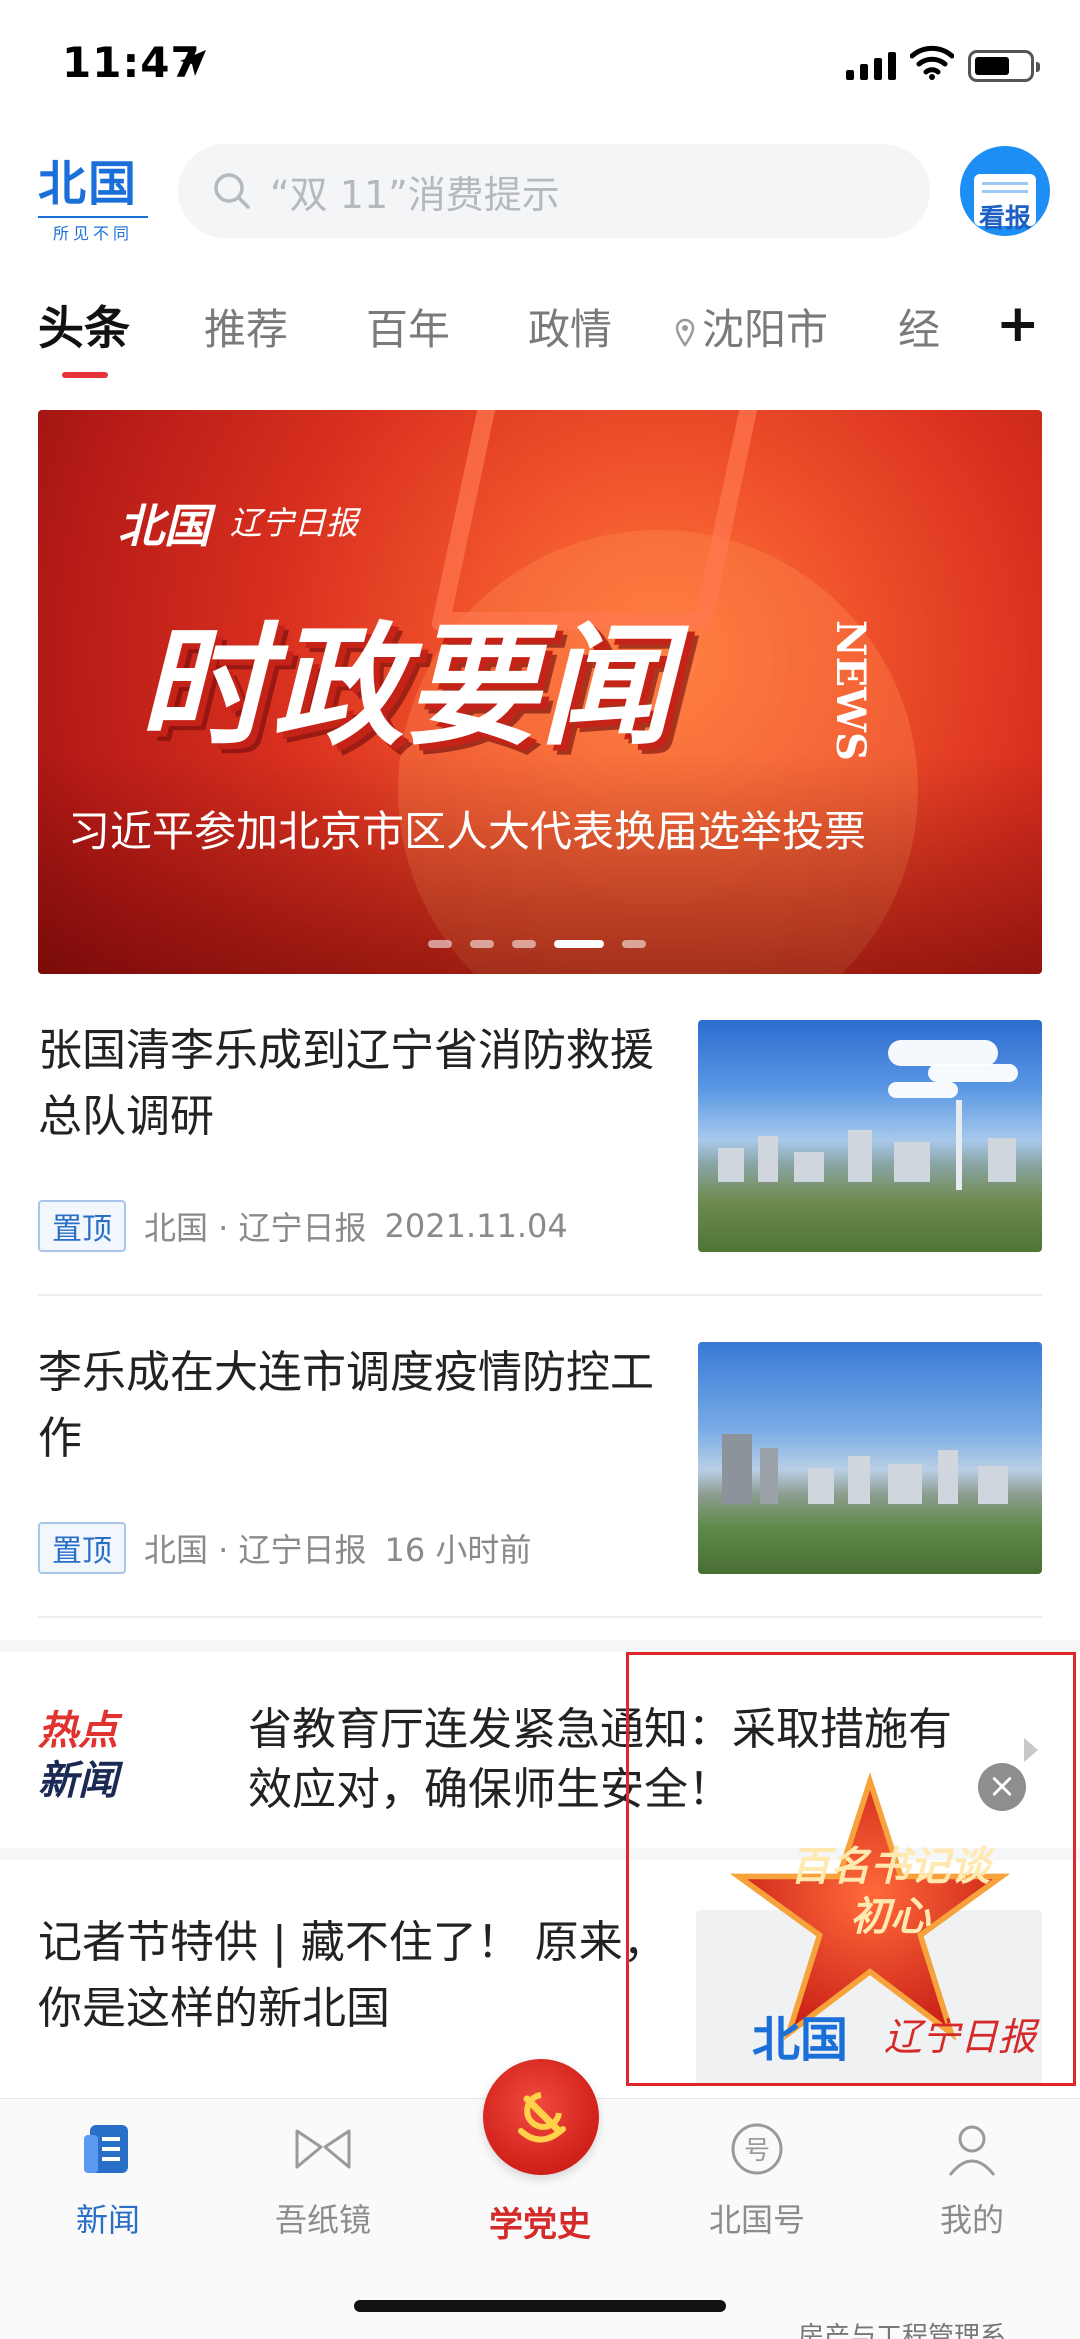 The height and width of the screenshot is (2339, 1080). What do you see at coordinates (78, 1756) in the screenshot?
I see `hot-news-label: 热点 新闻` at bounding box center [78, 1756].